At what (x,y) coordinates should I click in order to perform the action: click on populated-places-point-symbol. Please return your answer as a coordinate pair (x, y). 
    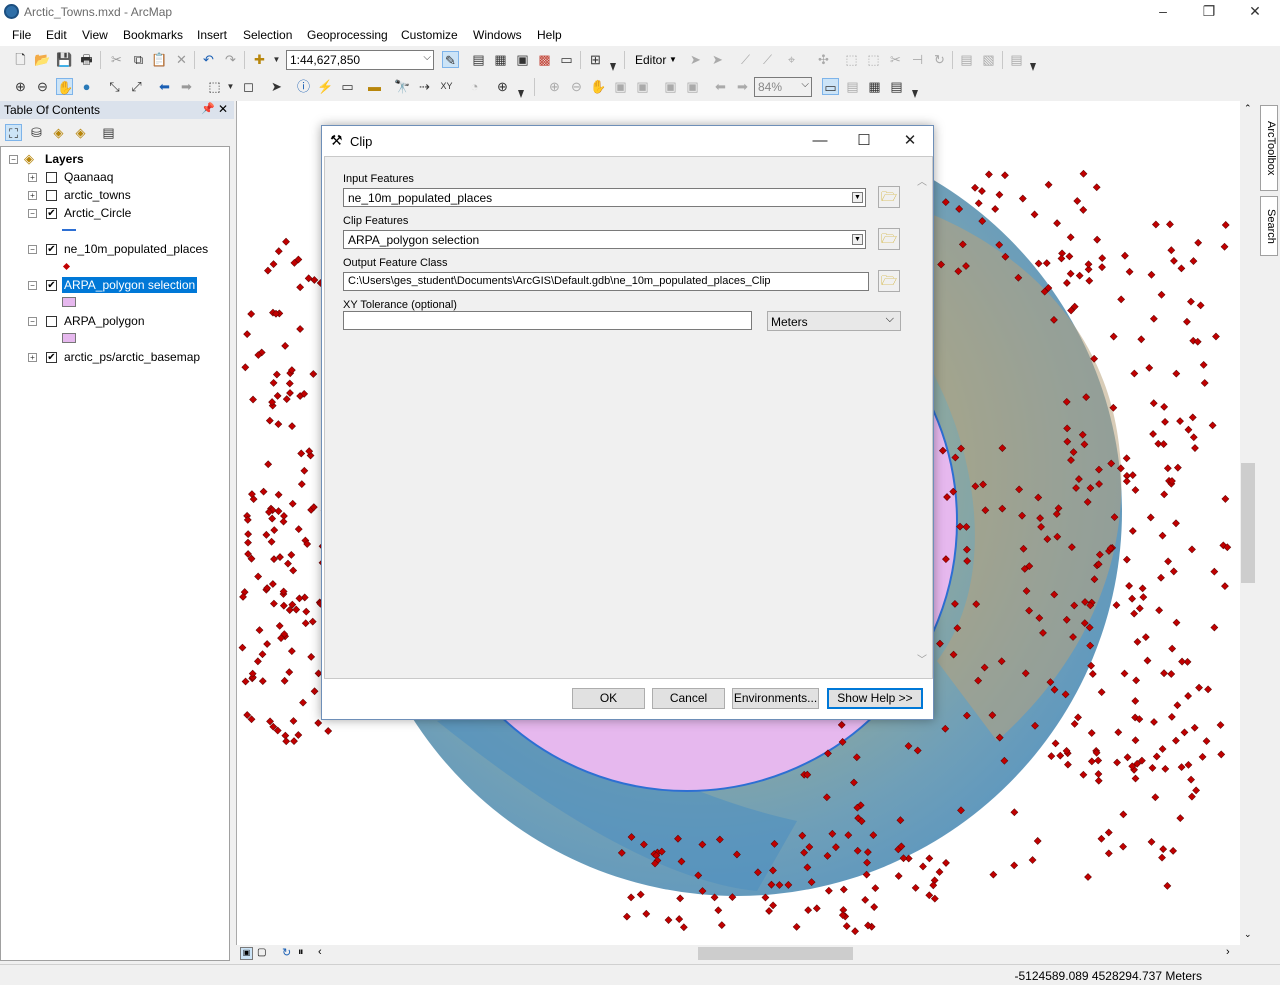
    Looking at the image, I should click on (66, 266).